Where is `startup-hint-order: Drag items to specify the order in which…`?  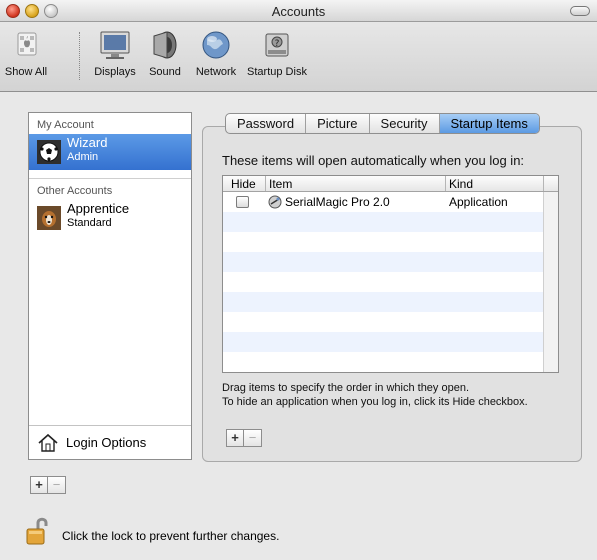 startup-hint-order: Drag items to specify the order in which… is located at coordinates (346, 388).